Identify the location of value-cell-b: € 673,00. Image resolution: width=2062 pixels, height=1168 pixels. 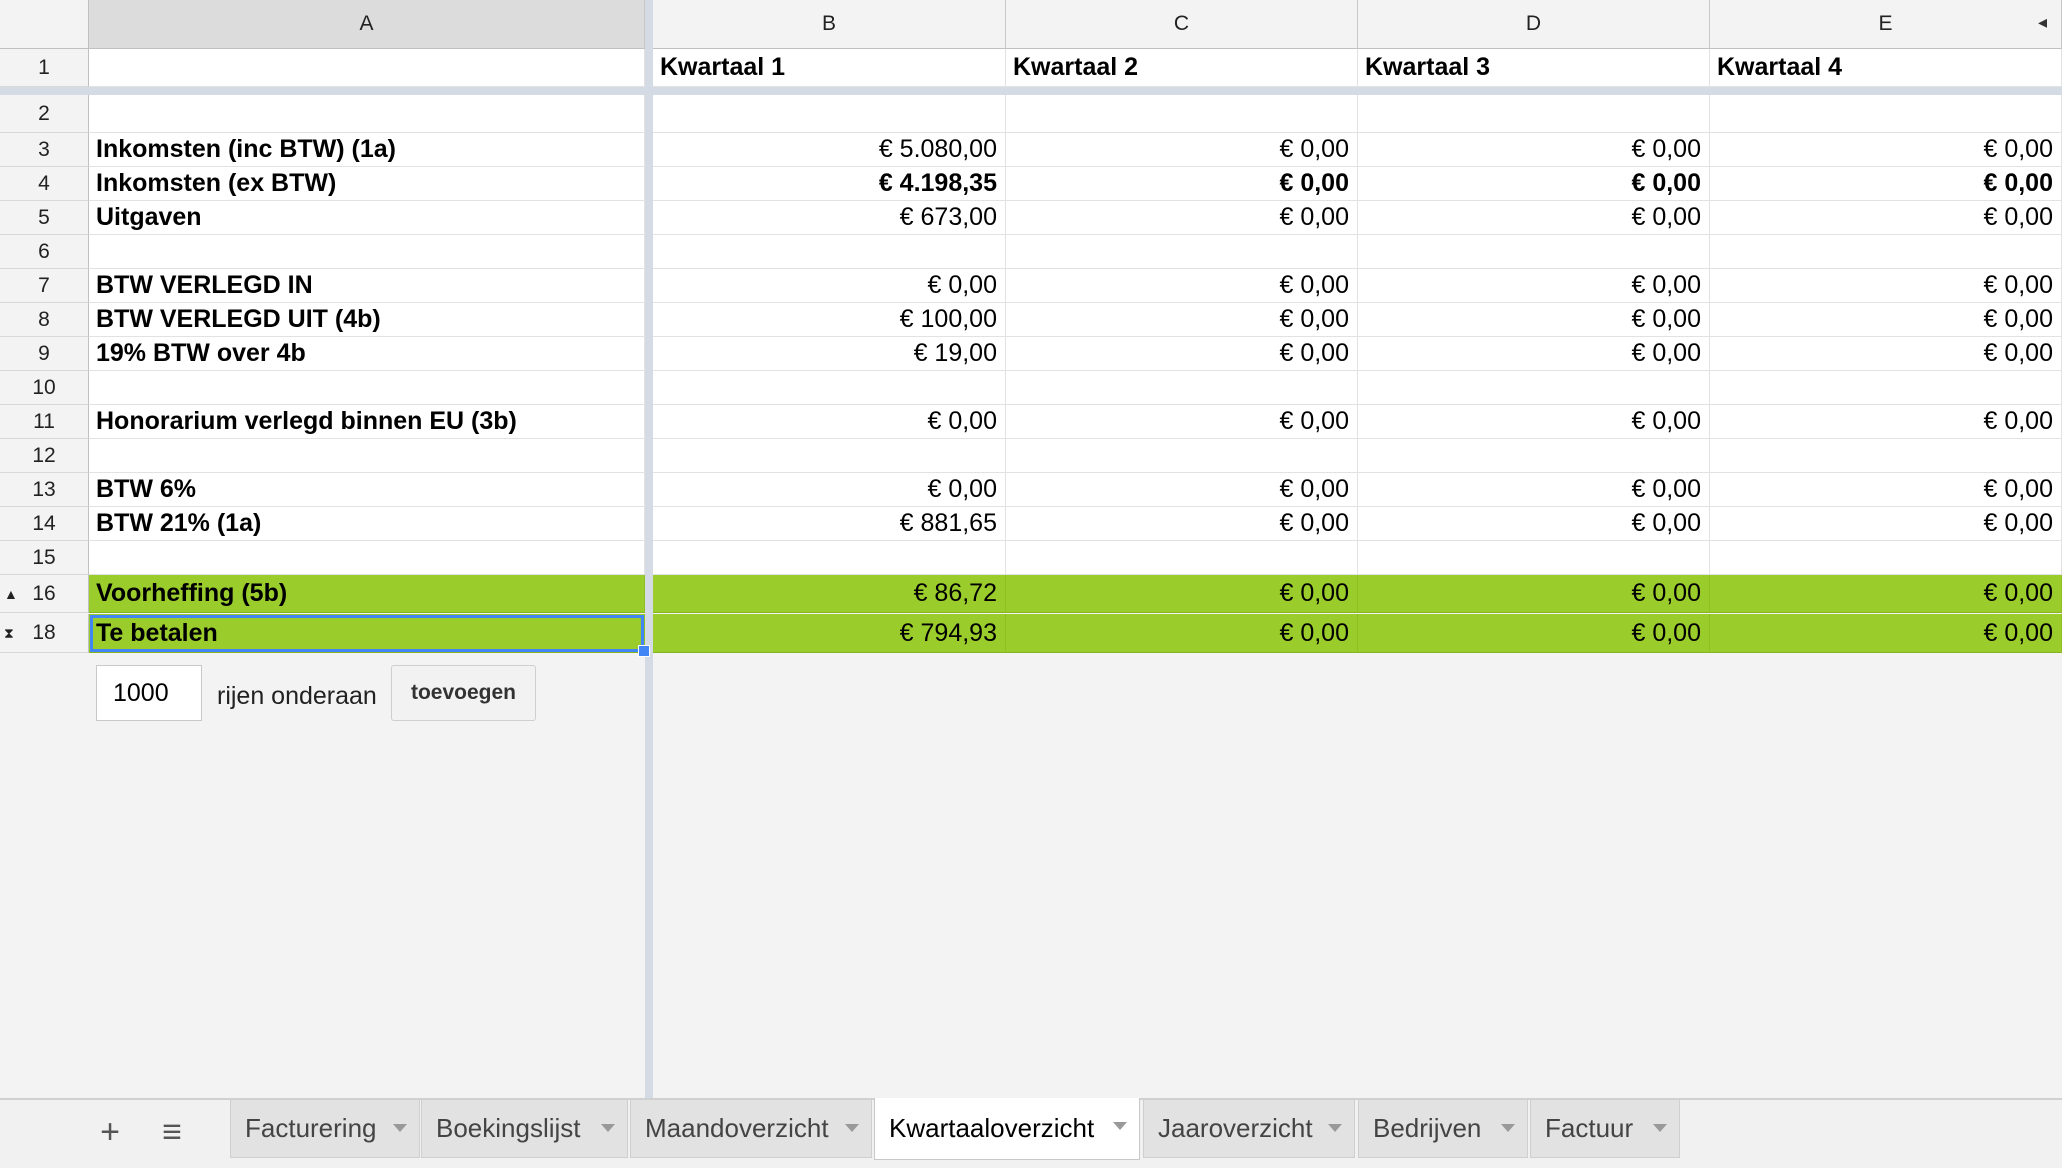
(829, 218).